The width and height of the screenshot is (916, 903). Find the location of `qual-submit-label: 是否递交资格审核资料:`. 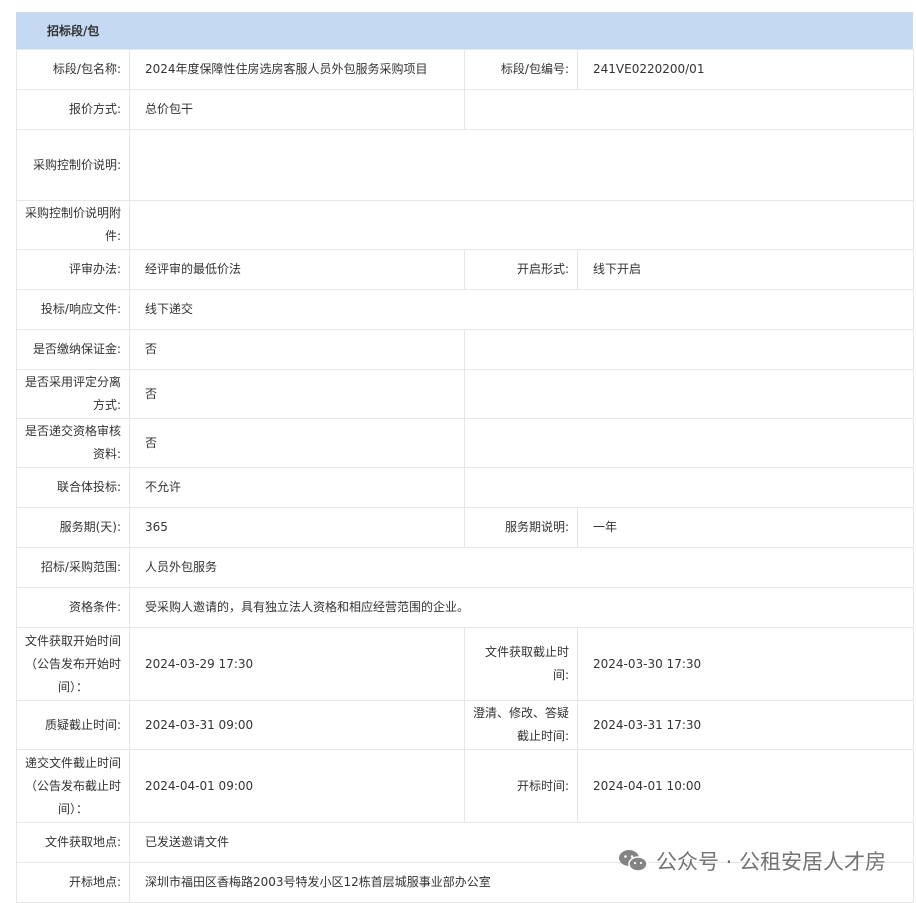

qual-submit-label: 是否递交资格审核资料: is located at coordinates (73, 443).